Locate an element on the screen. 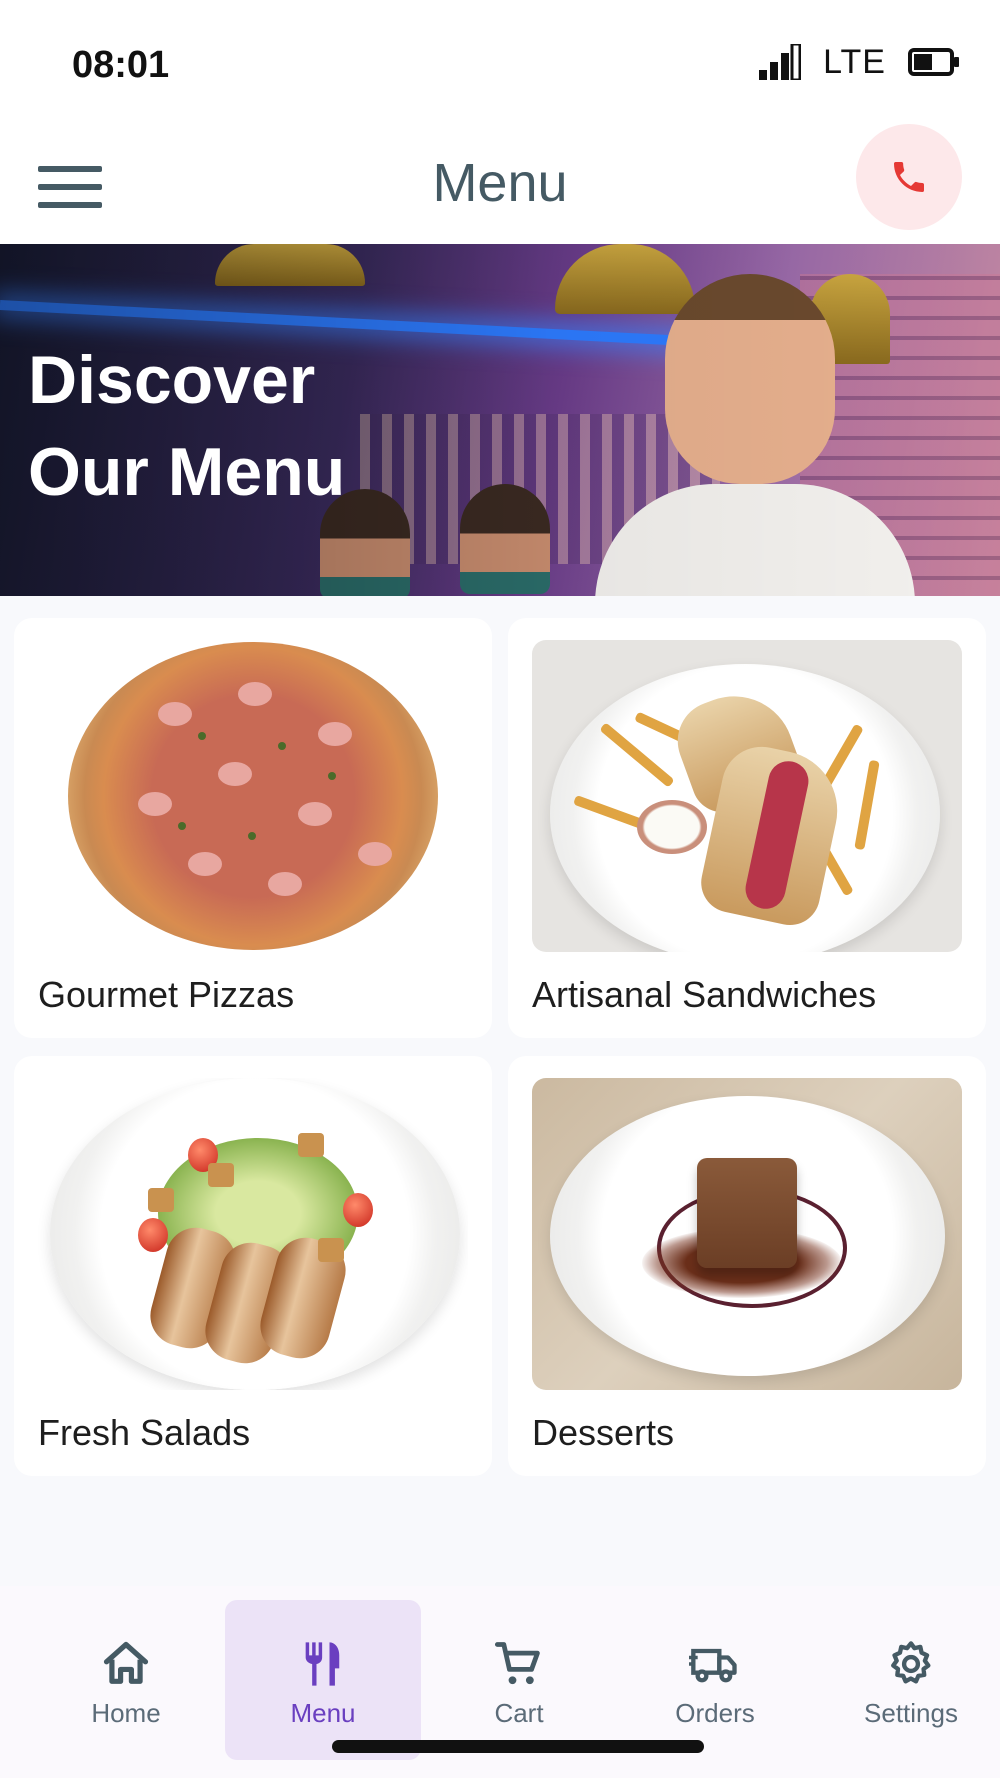 This screenshot has width=1000, height=1778. phone-icon is located at coordinates (909, 177).